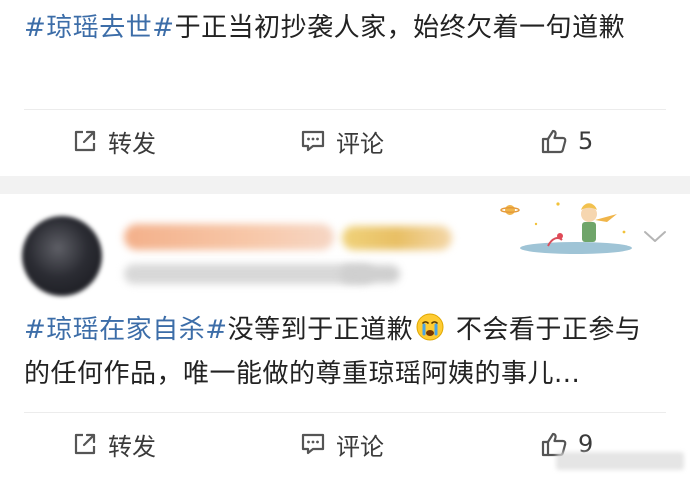 This screenshot has width=690, height=477. Describe the element at coordinates (397, 238) in the screenshot. I see `blurred-badge` at that location.